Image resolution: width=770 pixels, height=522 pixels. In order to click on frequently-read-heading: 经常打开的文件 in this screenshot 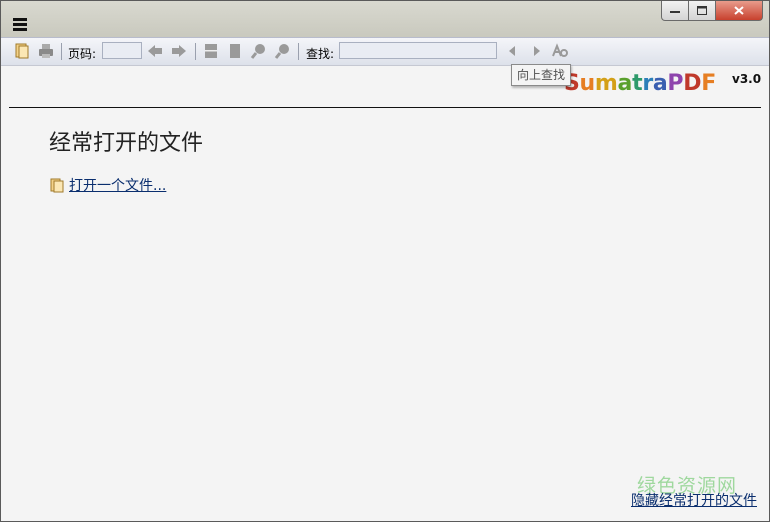, I will do `click(126, 143)`.